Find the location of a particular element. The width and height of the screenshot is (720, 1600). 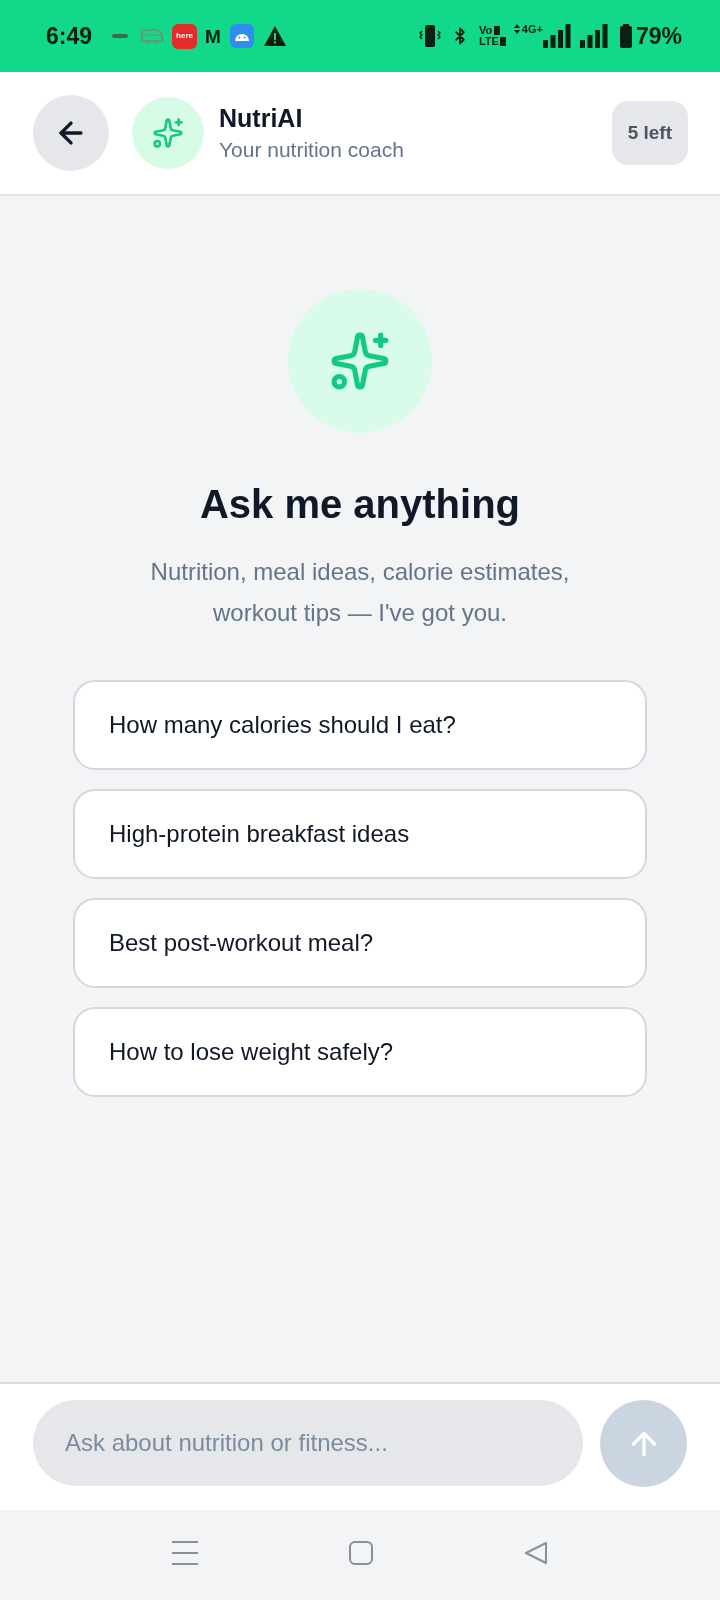

messages-left-badge: 5 left is located at coordinates (649, 133).